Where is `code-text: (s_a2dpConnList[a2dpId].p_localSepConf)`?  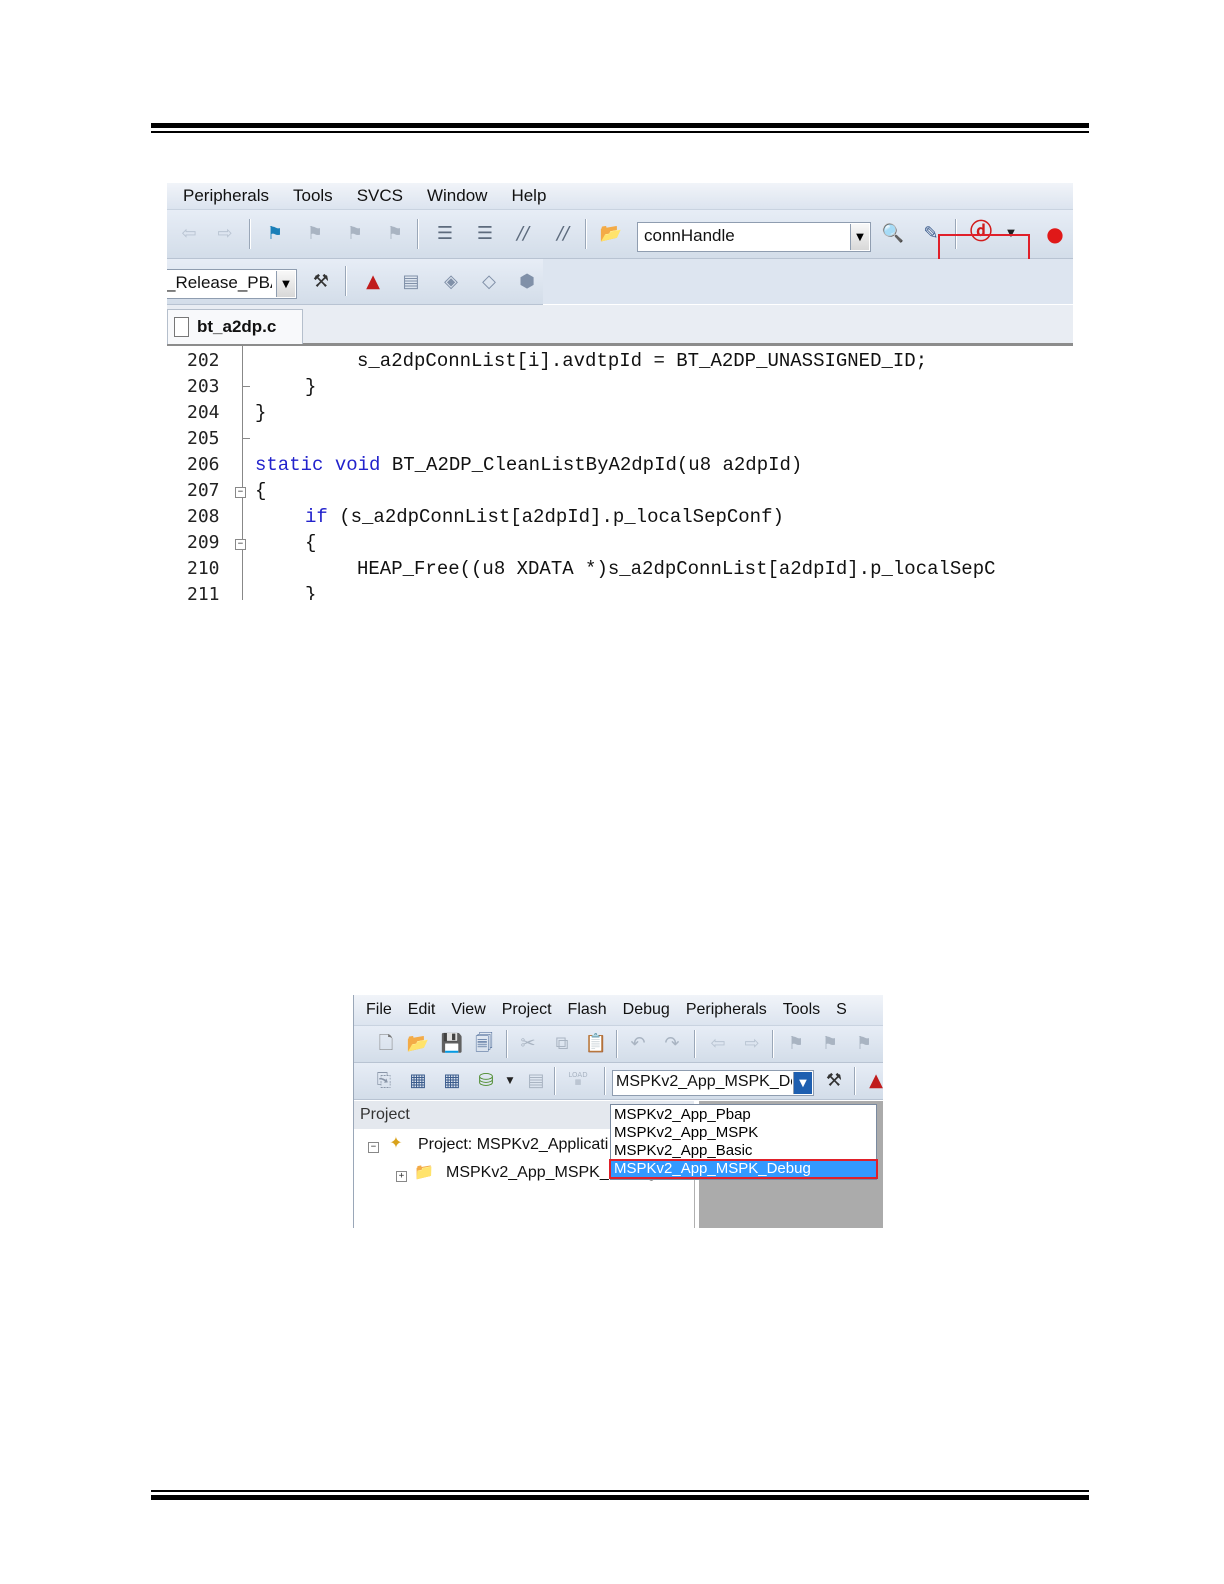 code-text: (s_a2dpConnList[a2dpId].p_localSepConf) is located at coordinates (561, 517).